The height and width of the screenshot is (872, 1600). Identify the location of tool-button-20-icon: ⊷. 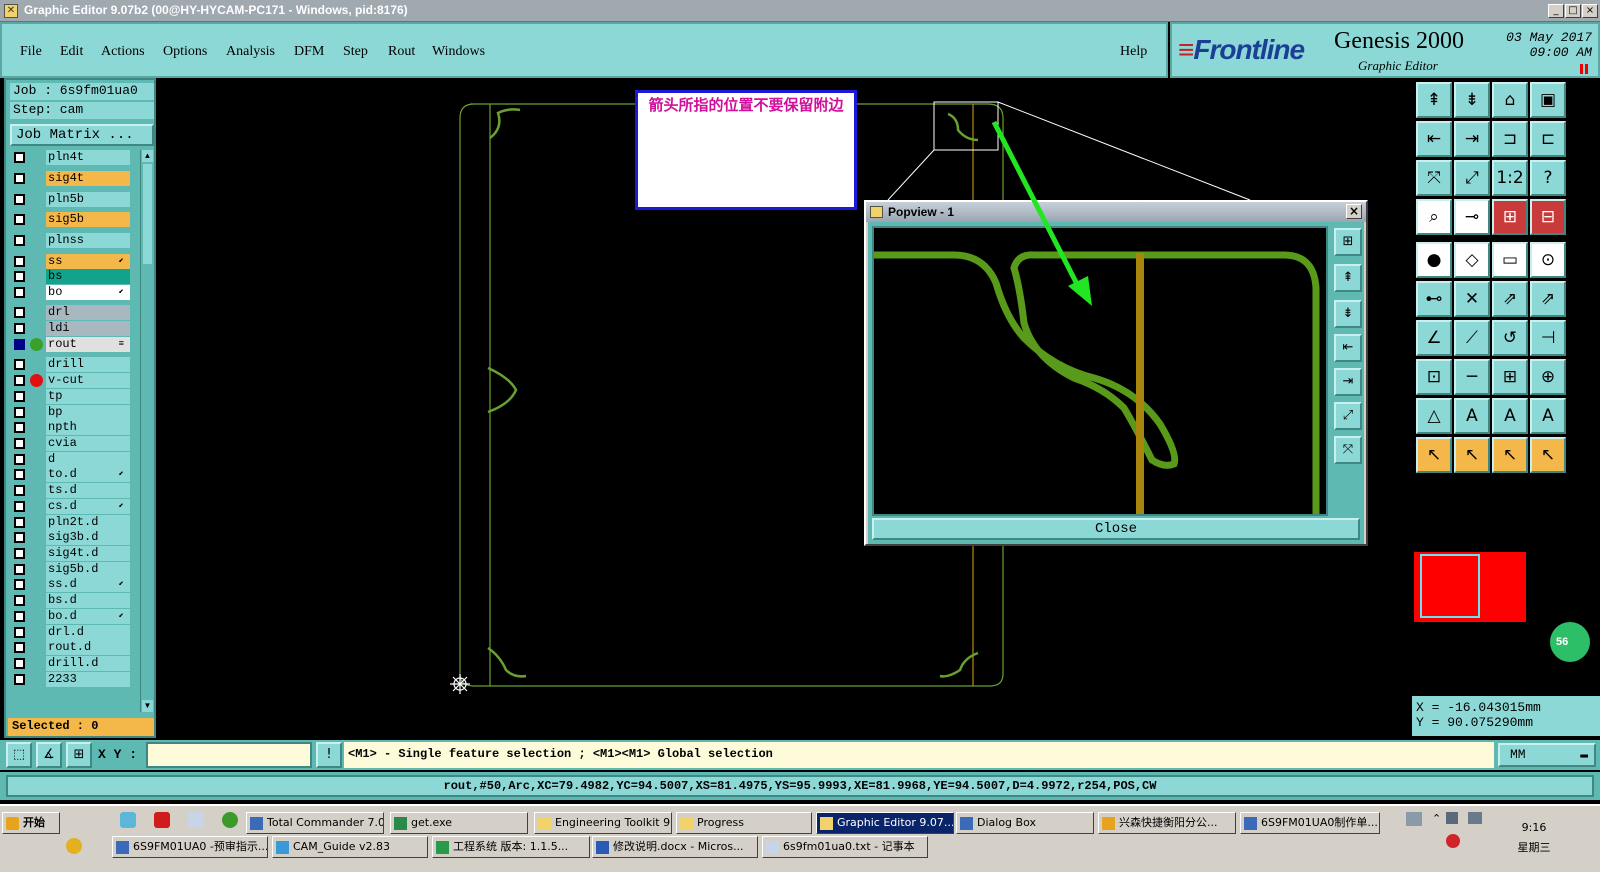
(1434, 299).